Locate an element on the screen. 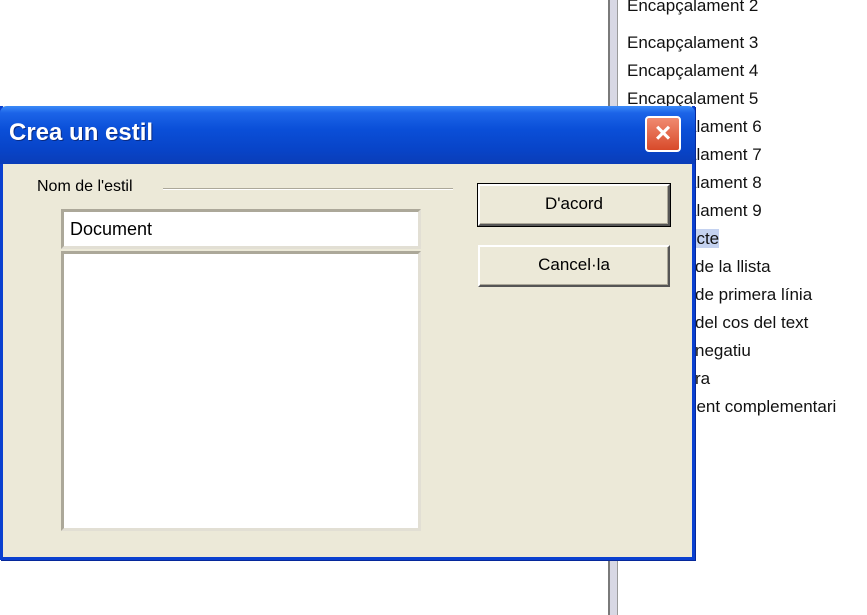 This screenshot has height=615, width=867. style-list-item: alament 8 is located at coordinates (724, 183).